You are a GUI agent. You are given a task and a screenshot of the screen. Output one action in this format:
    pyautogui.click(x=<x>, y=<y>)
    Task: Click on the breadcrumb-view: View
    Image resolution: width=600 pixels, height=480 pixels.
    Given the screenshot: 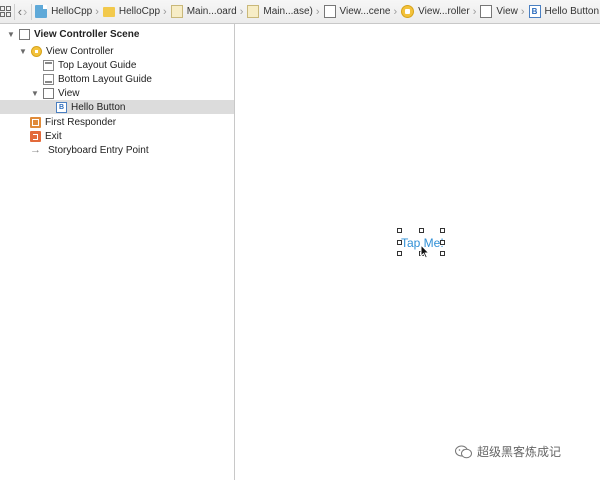 What is the action you would take?
    pyautogui.click(x=499, y=11)
    